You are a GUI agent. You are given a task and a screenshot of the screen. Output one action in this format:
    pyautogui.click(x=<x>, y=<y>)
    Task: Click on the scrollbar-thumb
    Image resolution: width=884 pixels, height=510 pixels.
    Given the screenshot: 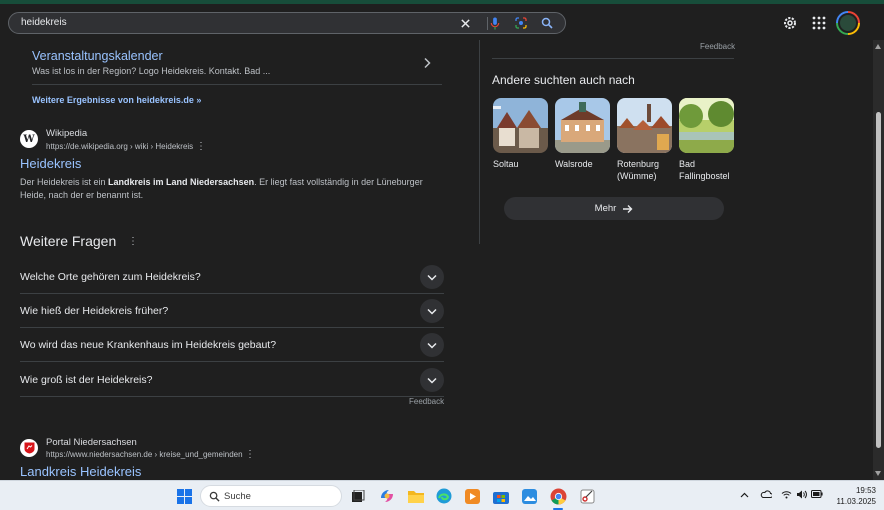 What is the action you would take?
    pyautogui.click(x=878, y=280)
    